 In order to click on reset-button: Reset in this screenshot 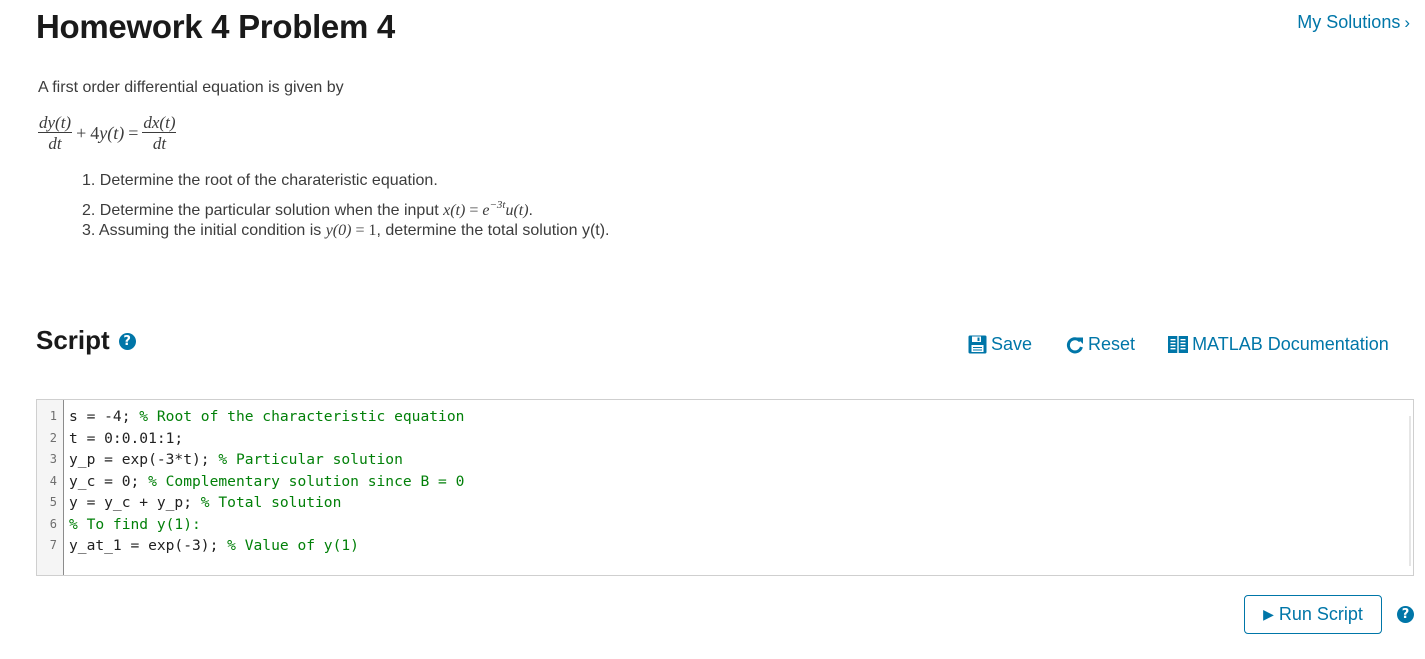, I will do `click(1100, 344)`.